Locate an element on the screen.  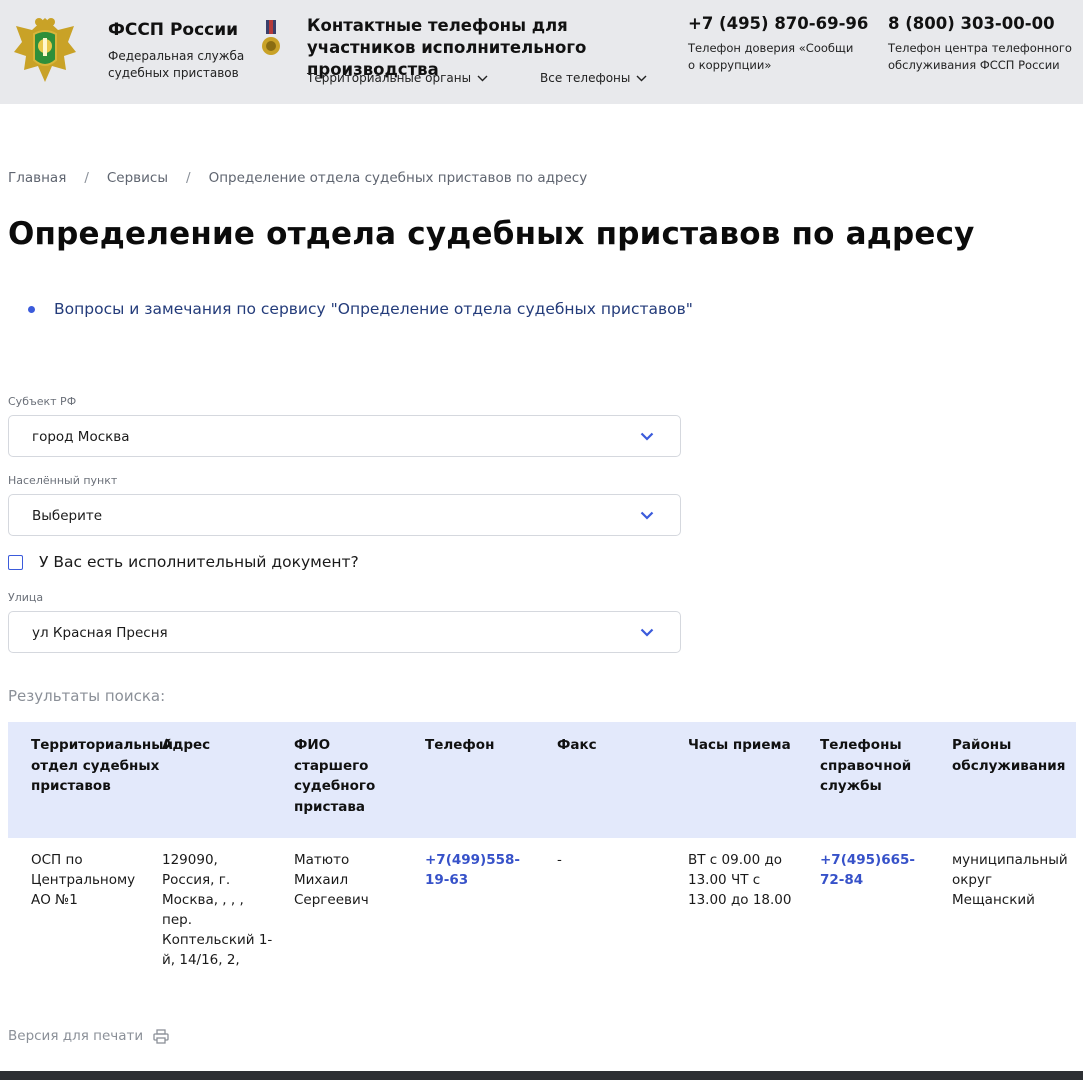
breadcrumb-home: Главная is located at coordinates (37, 178).